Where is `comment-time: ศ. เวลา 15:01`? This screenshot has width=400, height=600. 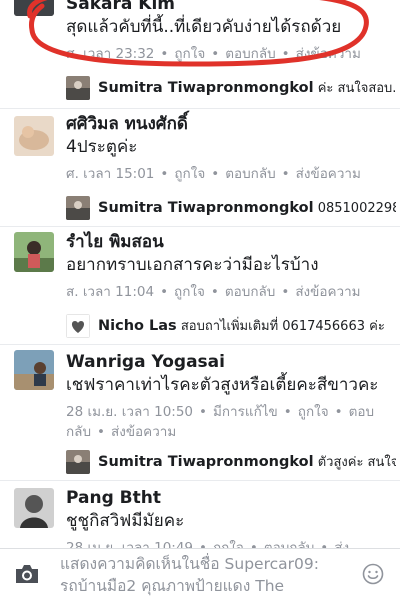
comment-time: ศ. เวลา 15:01 is located at coordinates (110, 174).